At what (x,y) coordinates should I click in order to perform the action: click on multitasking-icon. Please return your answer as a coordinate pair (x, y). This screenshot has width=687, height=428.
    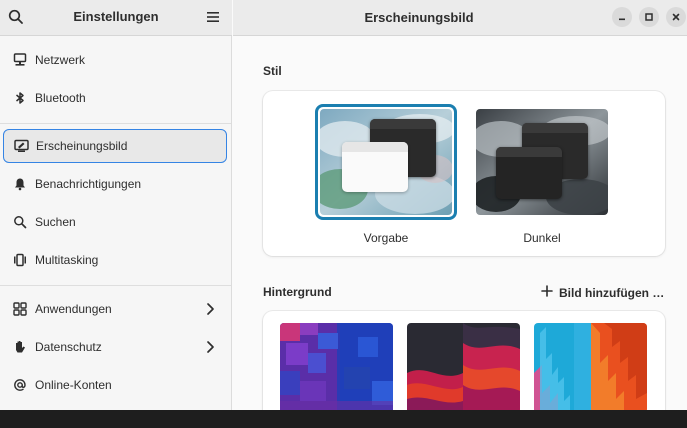
    Looking at the image, I should click on (20, 260).